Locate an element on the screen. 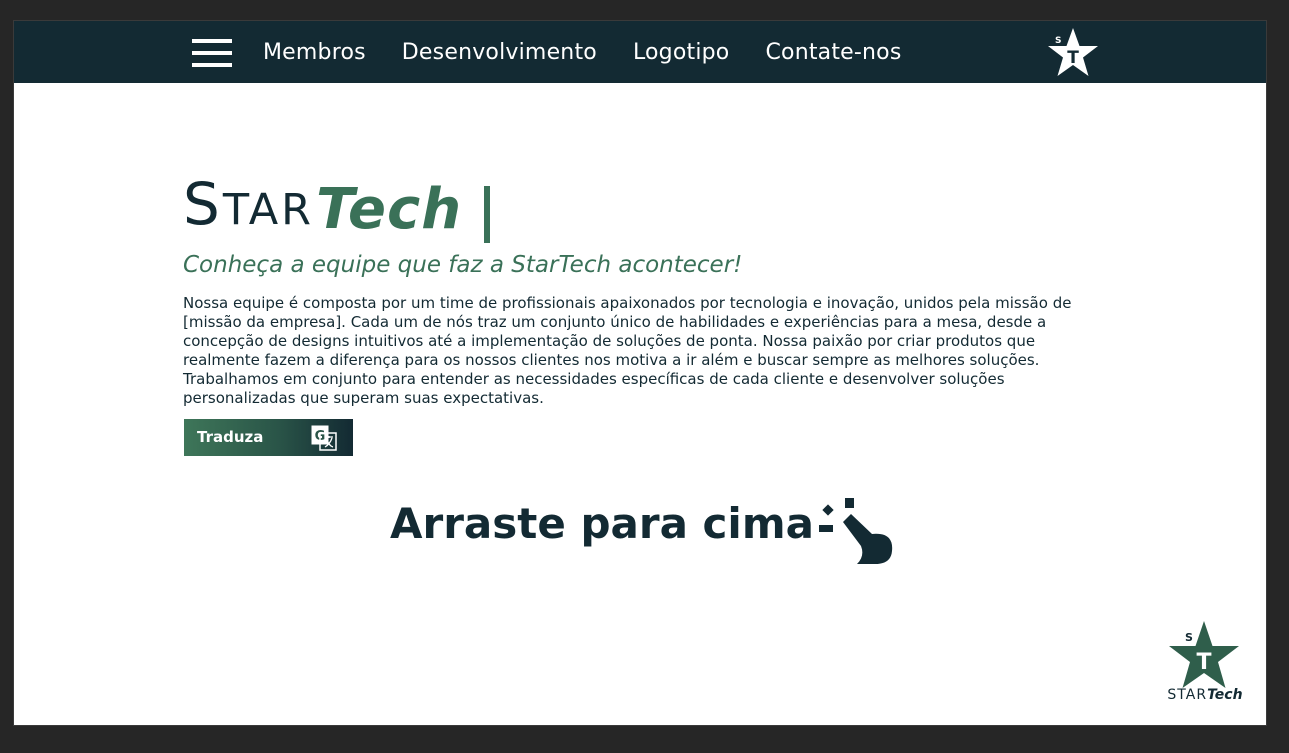 This screenshot has height=753, width=1289. corner-tech-text: Tech is located at coordinates (1225, 695).